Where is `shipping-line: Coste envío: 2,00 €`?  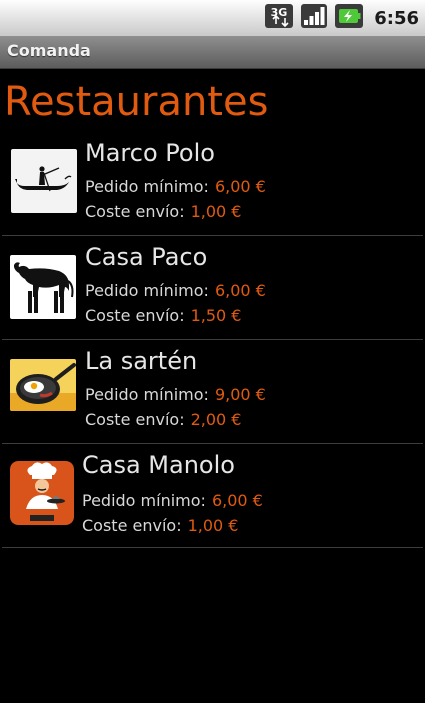
shipping-line: Coste envío: 2,00 € is located at coordinates (163, 419).